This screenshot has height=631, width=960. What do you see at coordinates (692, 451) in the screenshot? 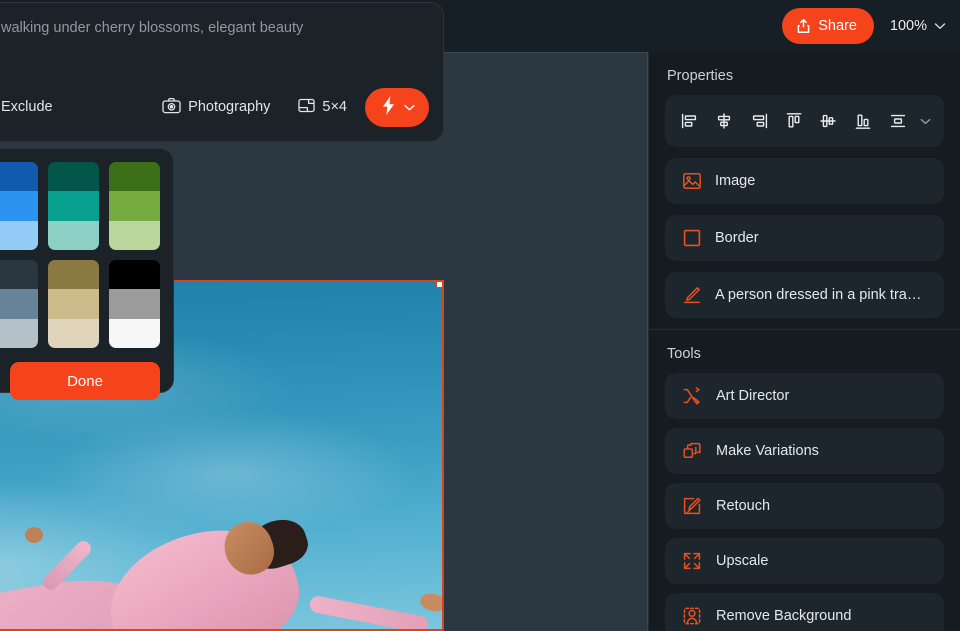
I see `make-variations-icon` at bounding box center [692, 451].